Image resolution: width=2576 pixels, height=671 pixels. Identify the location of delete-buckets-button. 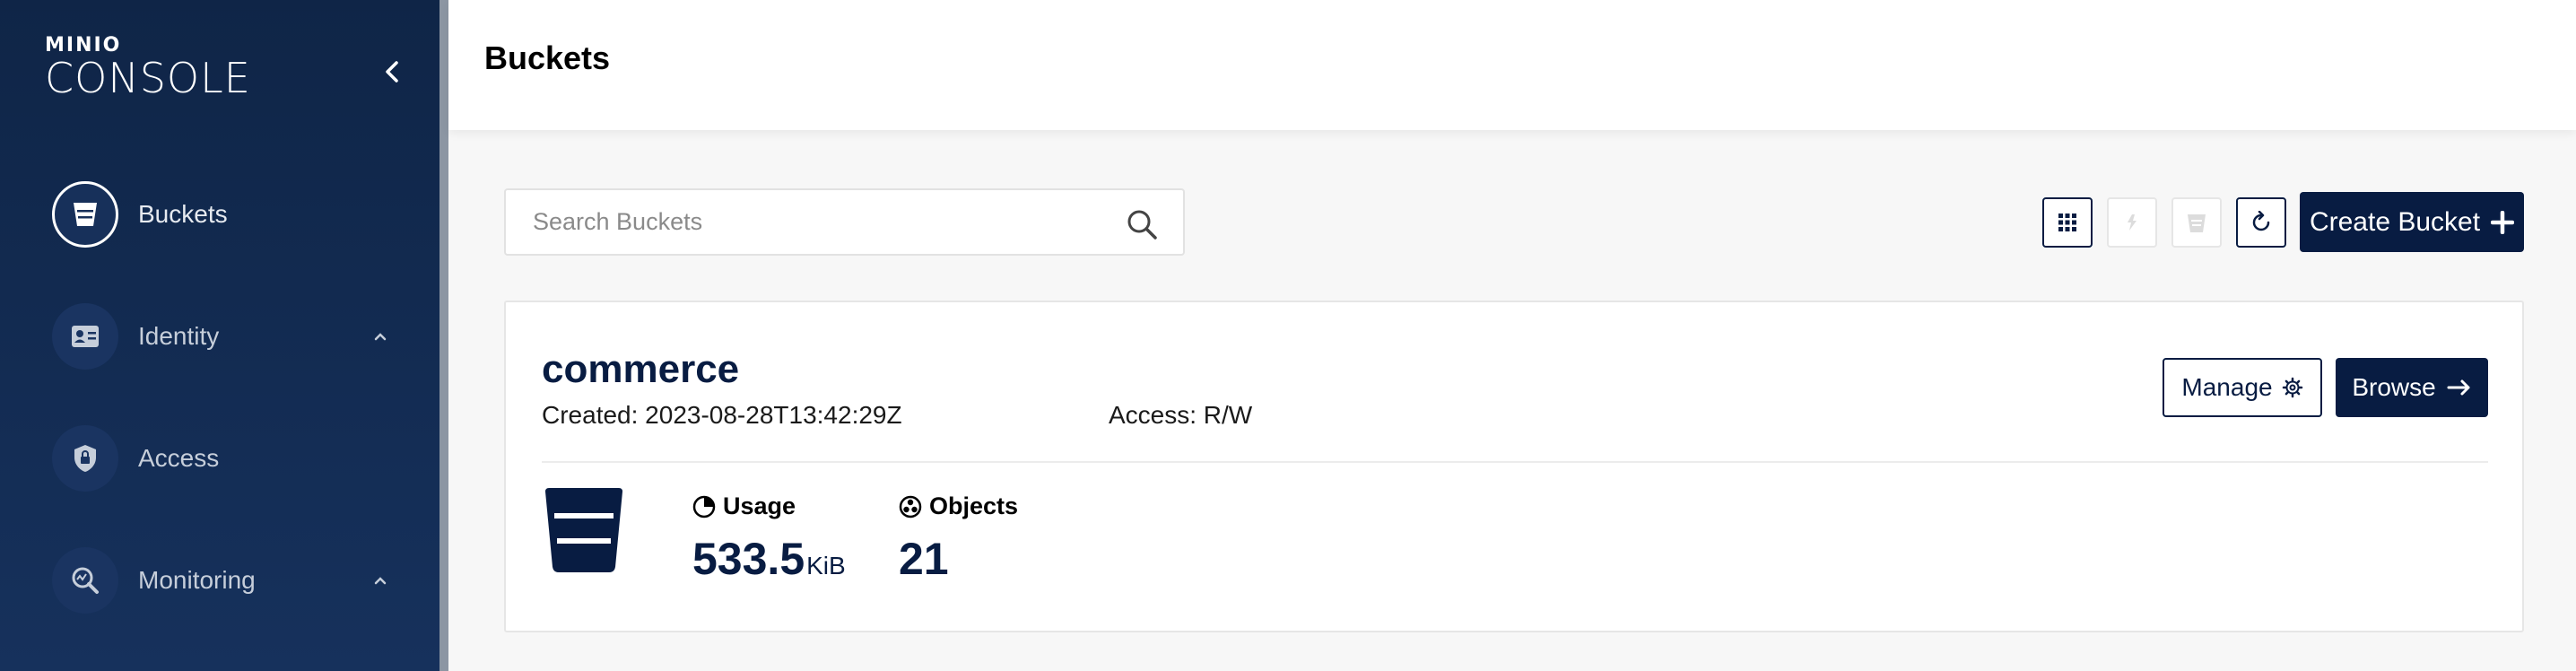
(2196, 222).